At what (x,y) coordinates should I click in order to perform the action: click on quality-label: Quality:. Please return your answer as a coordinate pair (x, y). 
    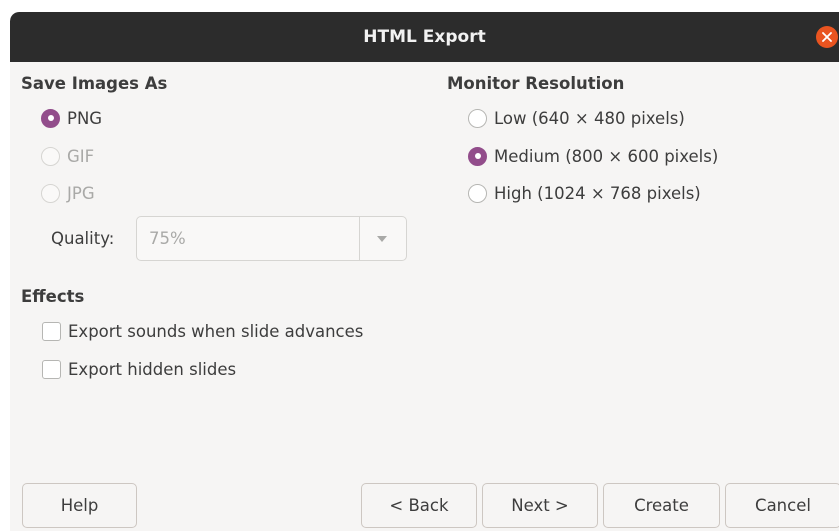
    Looking at the image, I should click on (83, 238).